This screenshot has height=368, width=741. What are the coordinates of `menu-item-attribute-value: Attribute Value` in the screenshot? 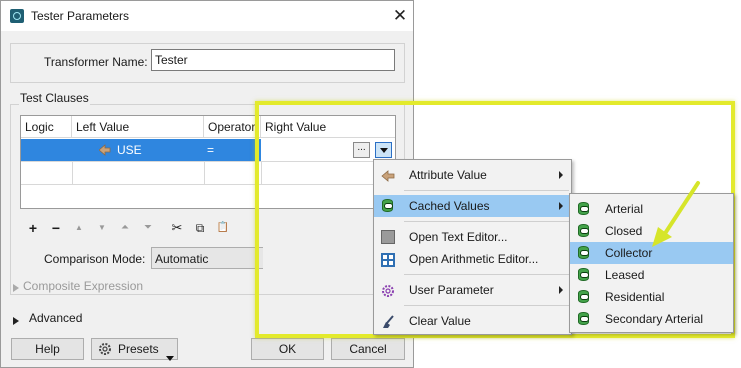 It's located at (472, 175).